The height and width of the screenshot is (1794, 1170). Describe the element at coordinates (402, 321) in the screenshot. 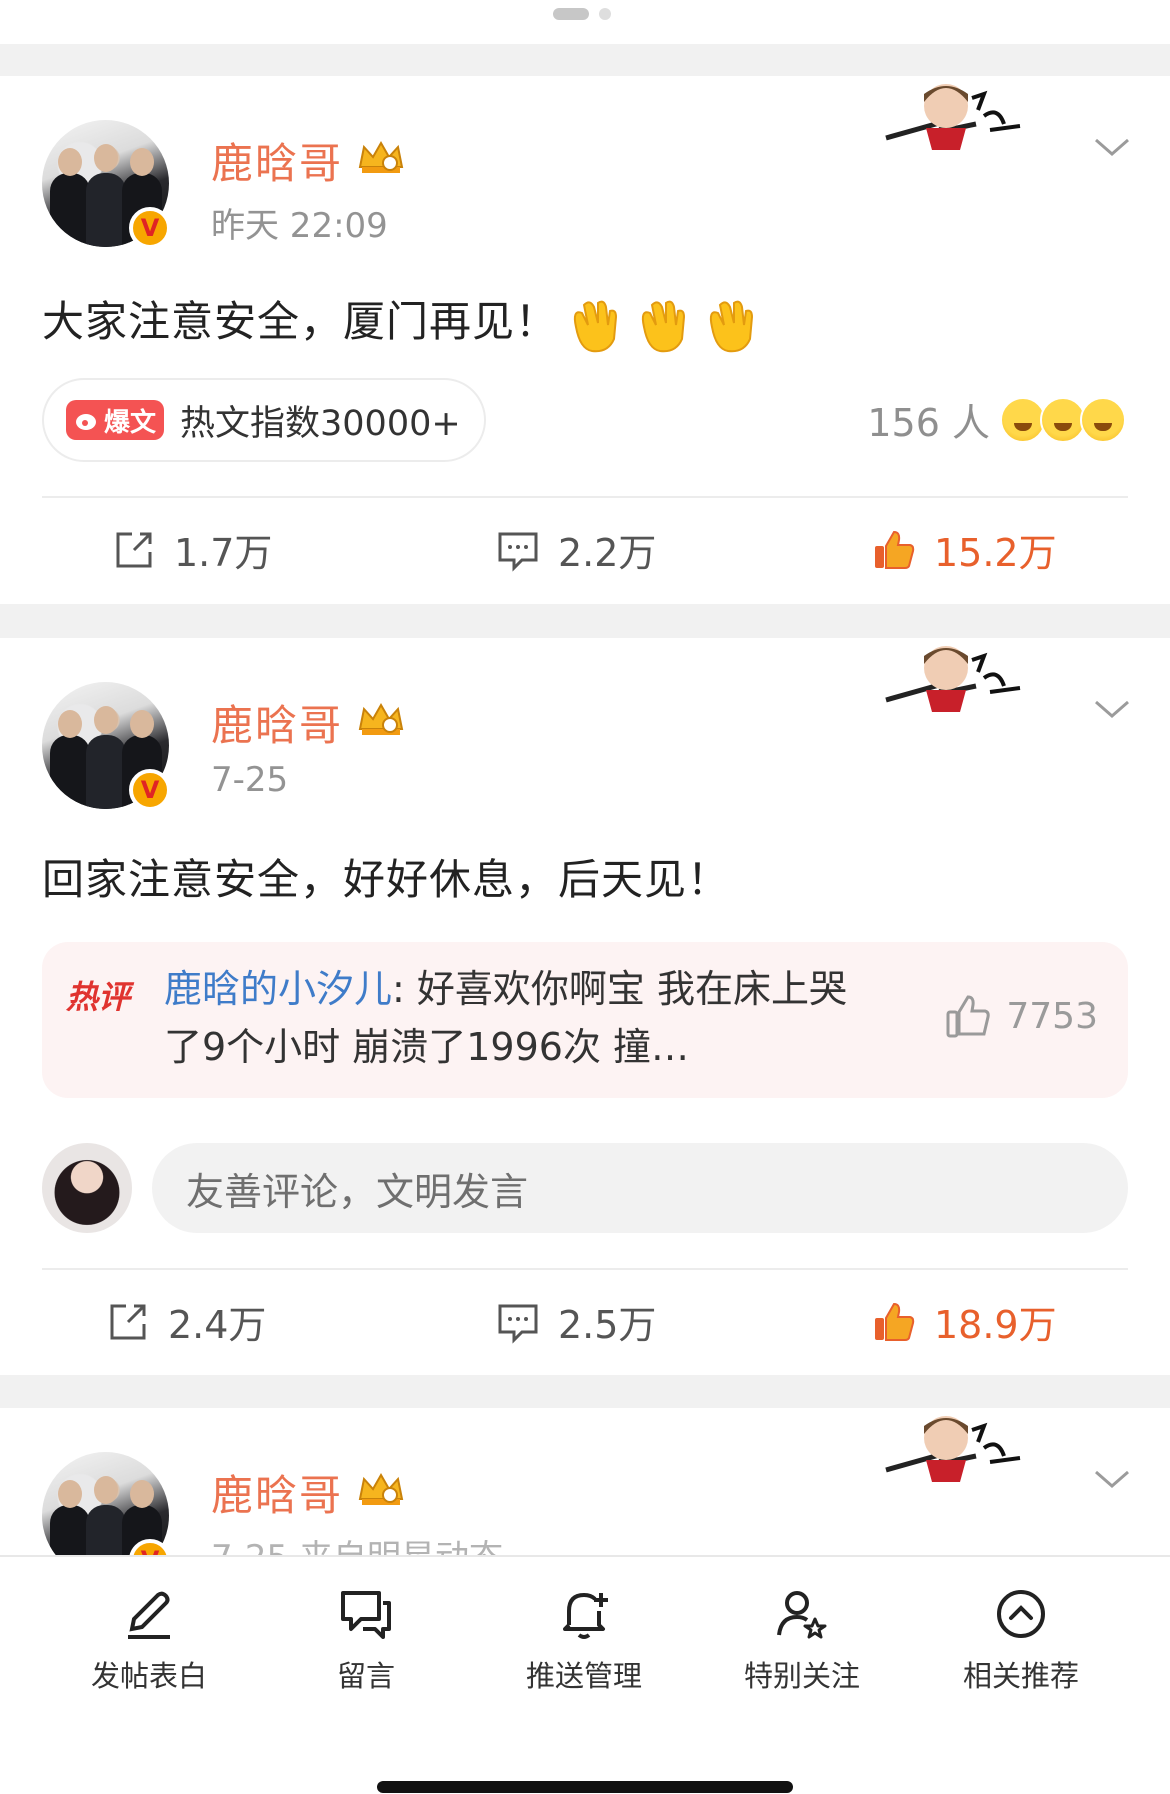

I see `post-text: 大家注意安全，厦门再见！` at that location.